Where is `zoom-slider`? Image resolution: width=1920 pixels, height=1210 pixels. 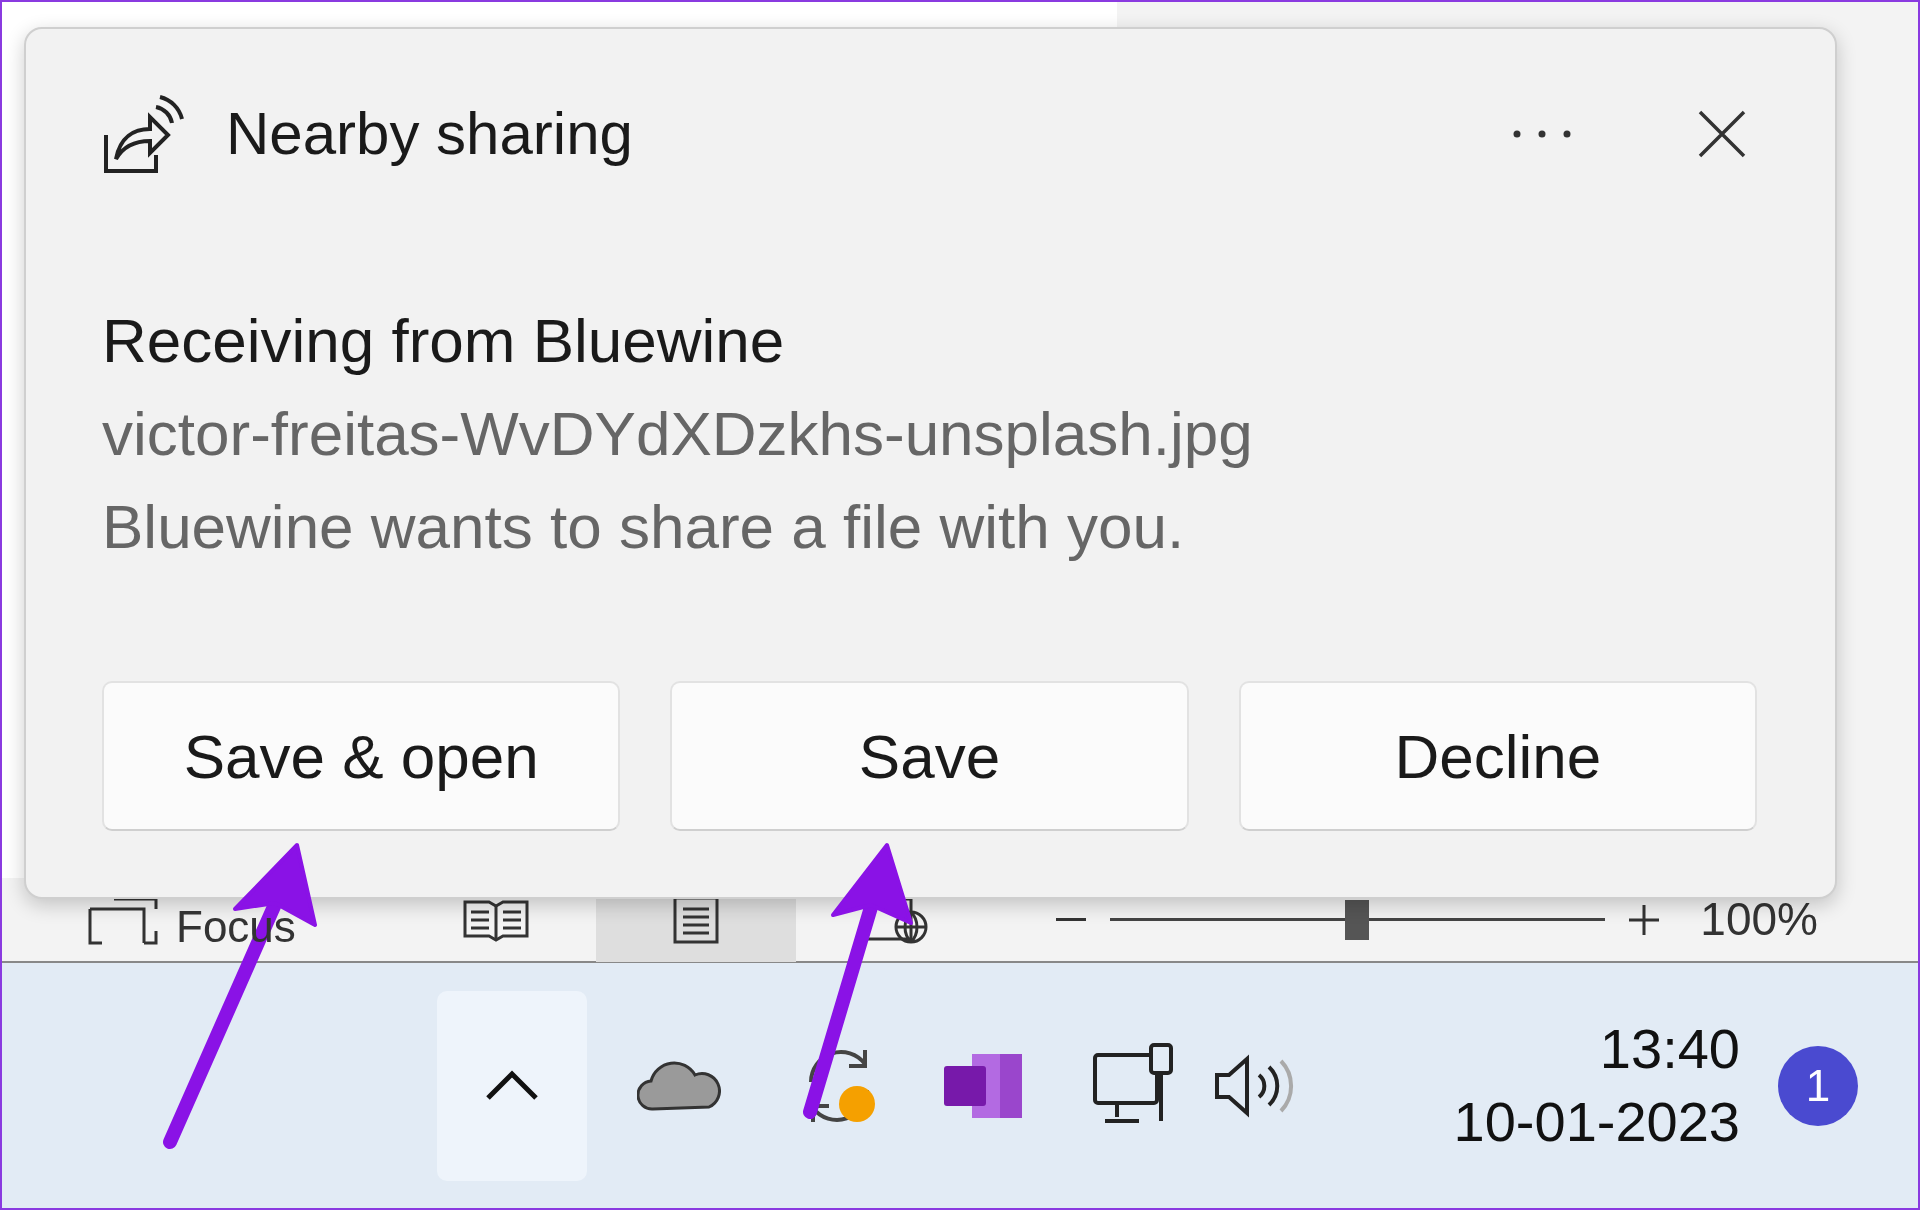
zoom-slider is located at coordinates (1357, 919).